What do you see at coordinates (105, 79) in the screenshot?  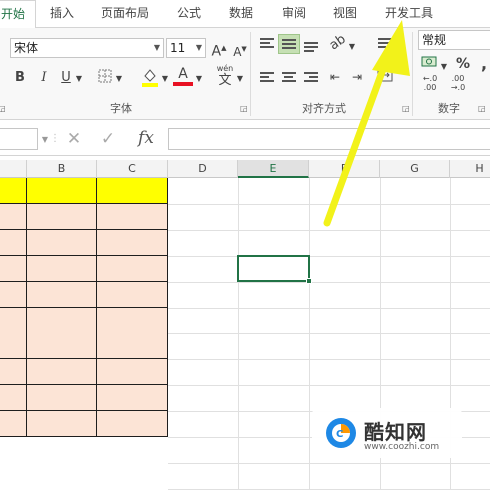 I see `border-button` at bounding box center [105, 79].